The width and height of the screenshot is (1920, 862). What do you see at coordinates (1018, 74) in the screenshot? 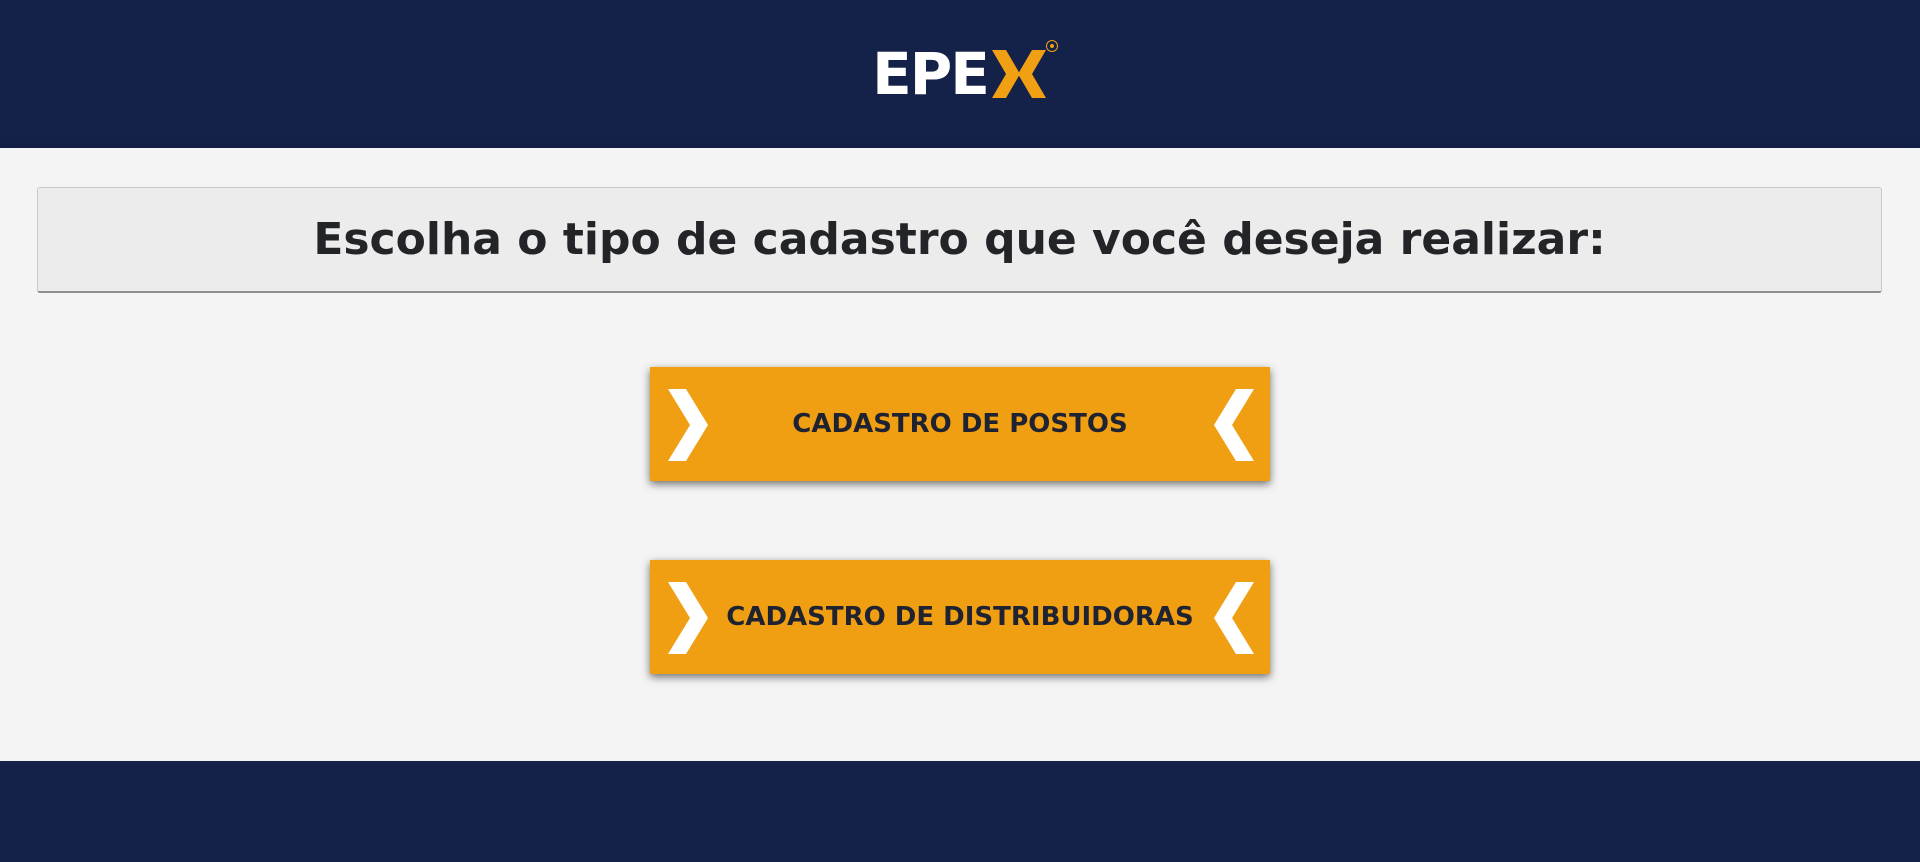
I see `logo-x-icon` at bounding box center [1018, 74].